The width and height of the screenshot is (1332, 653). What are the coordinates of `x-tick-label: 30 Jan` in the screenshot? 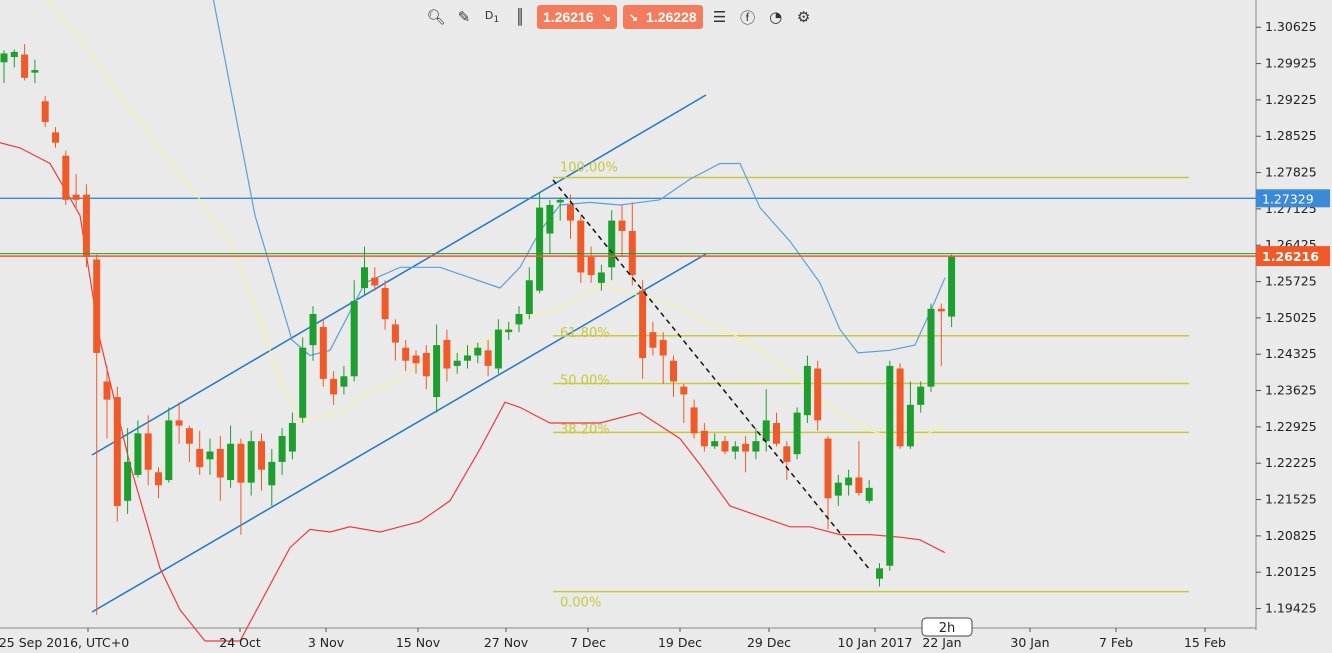 It's located at (1029, 642).